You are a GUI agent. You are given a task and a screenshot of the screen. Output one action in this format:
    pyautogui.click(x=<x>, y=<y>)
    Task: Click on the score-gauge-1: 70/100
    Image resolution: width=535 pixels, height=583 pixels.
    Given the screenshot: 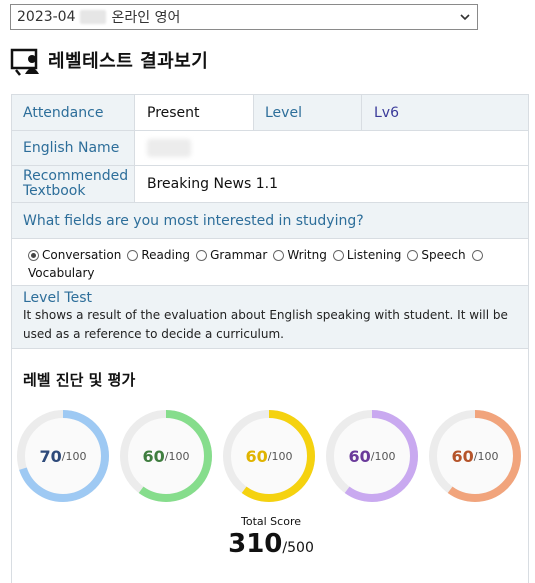 What is the action you would take?
    pyautogui.click(x=63, y=456)
    